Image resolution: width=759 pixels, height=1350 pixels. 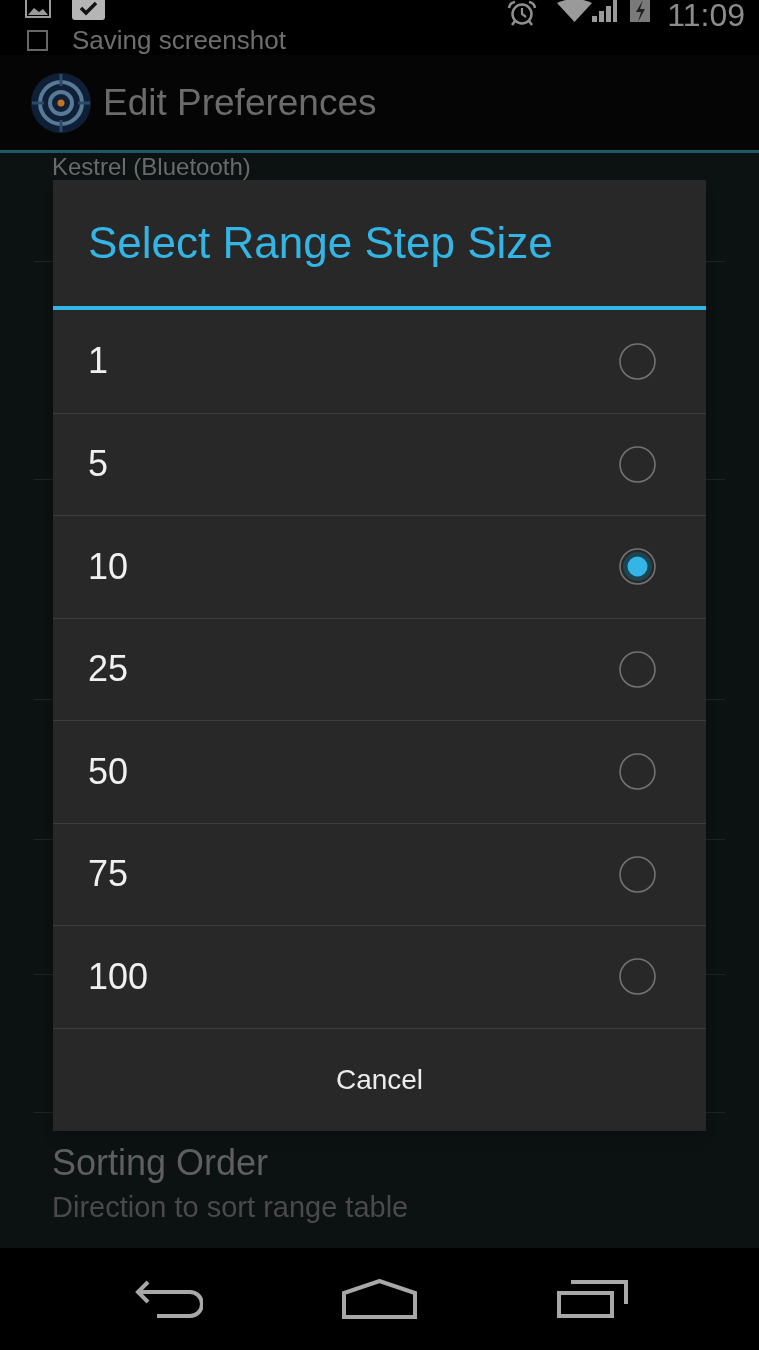 What do you see at coordinates (151, 166) in the screenshot?
I see `preference-title: Kestrel (Bluetooth)` at bounding box center [151, 166].